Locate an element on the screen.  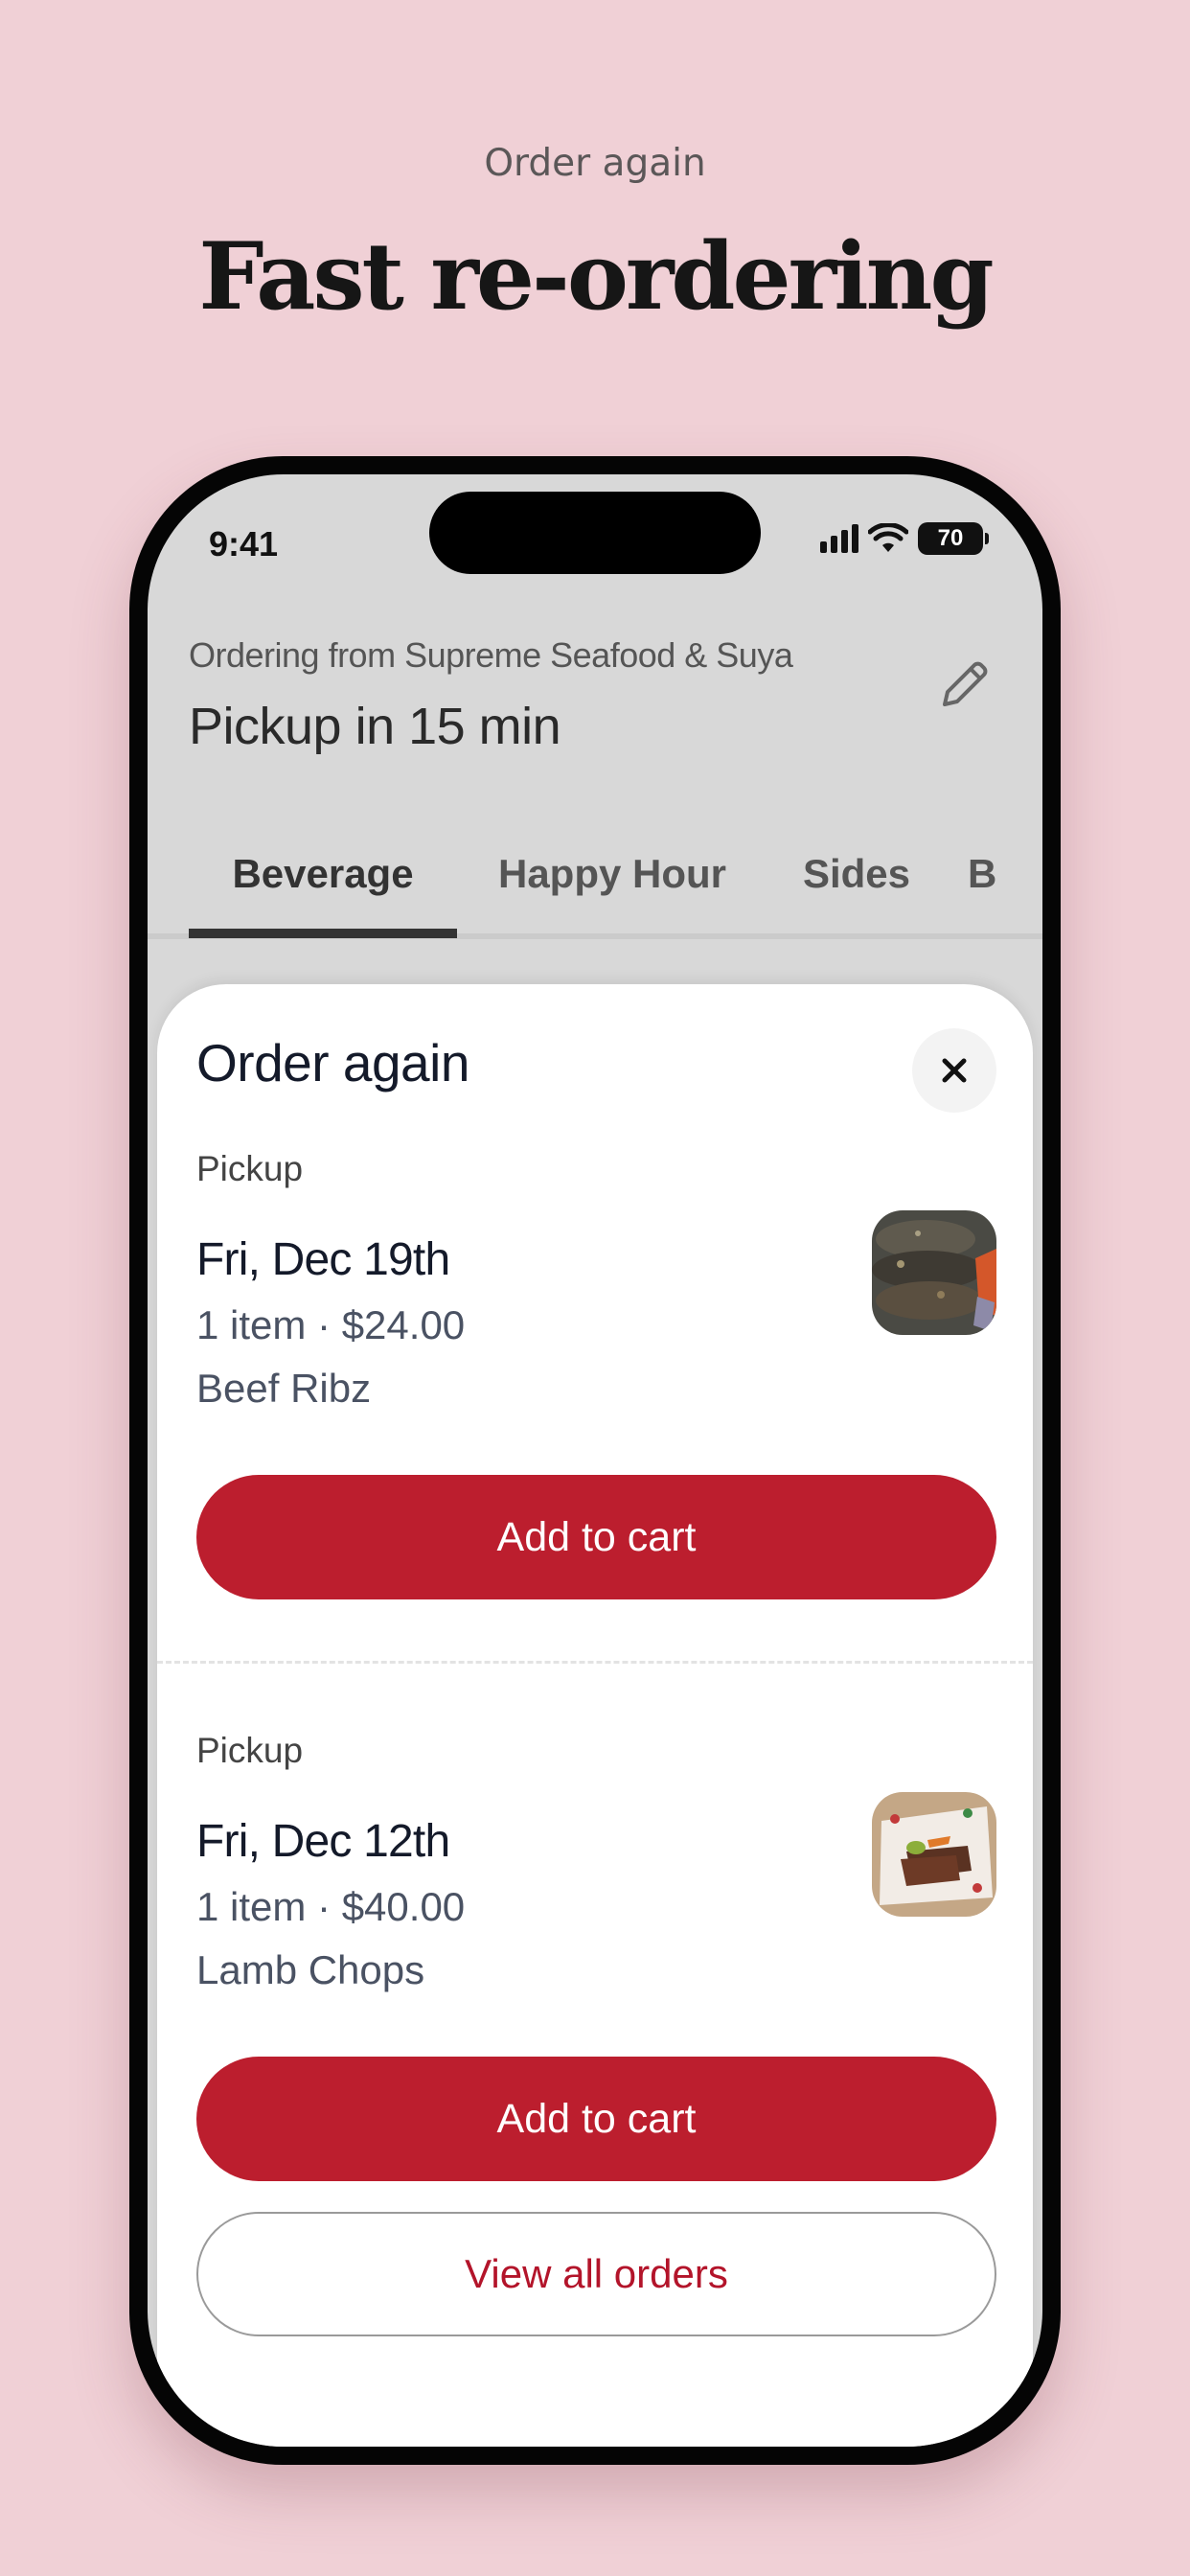
signal-icon is located at coordinates (839, 538).